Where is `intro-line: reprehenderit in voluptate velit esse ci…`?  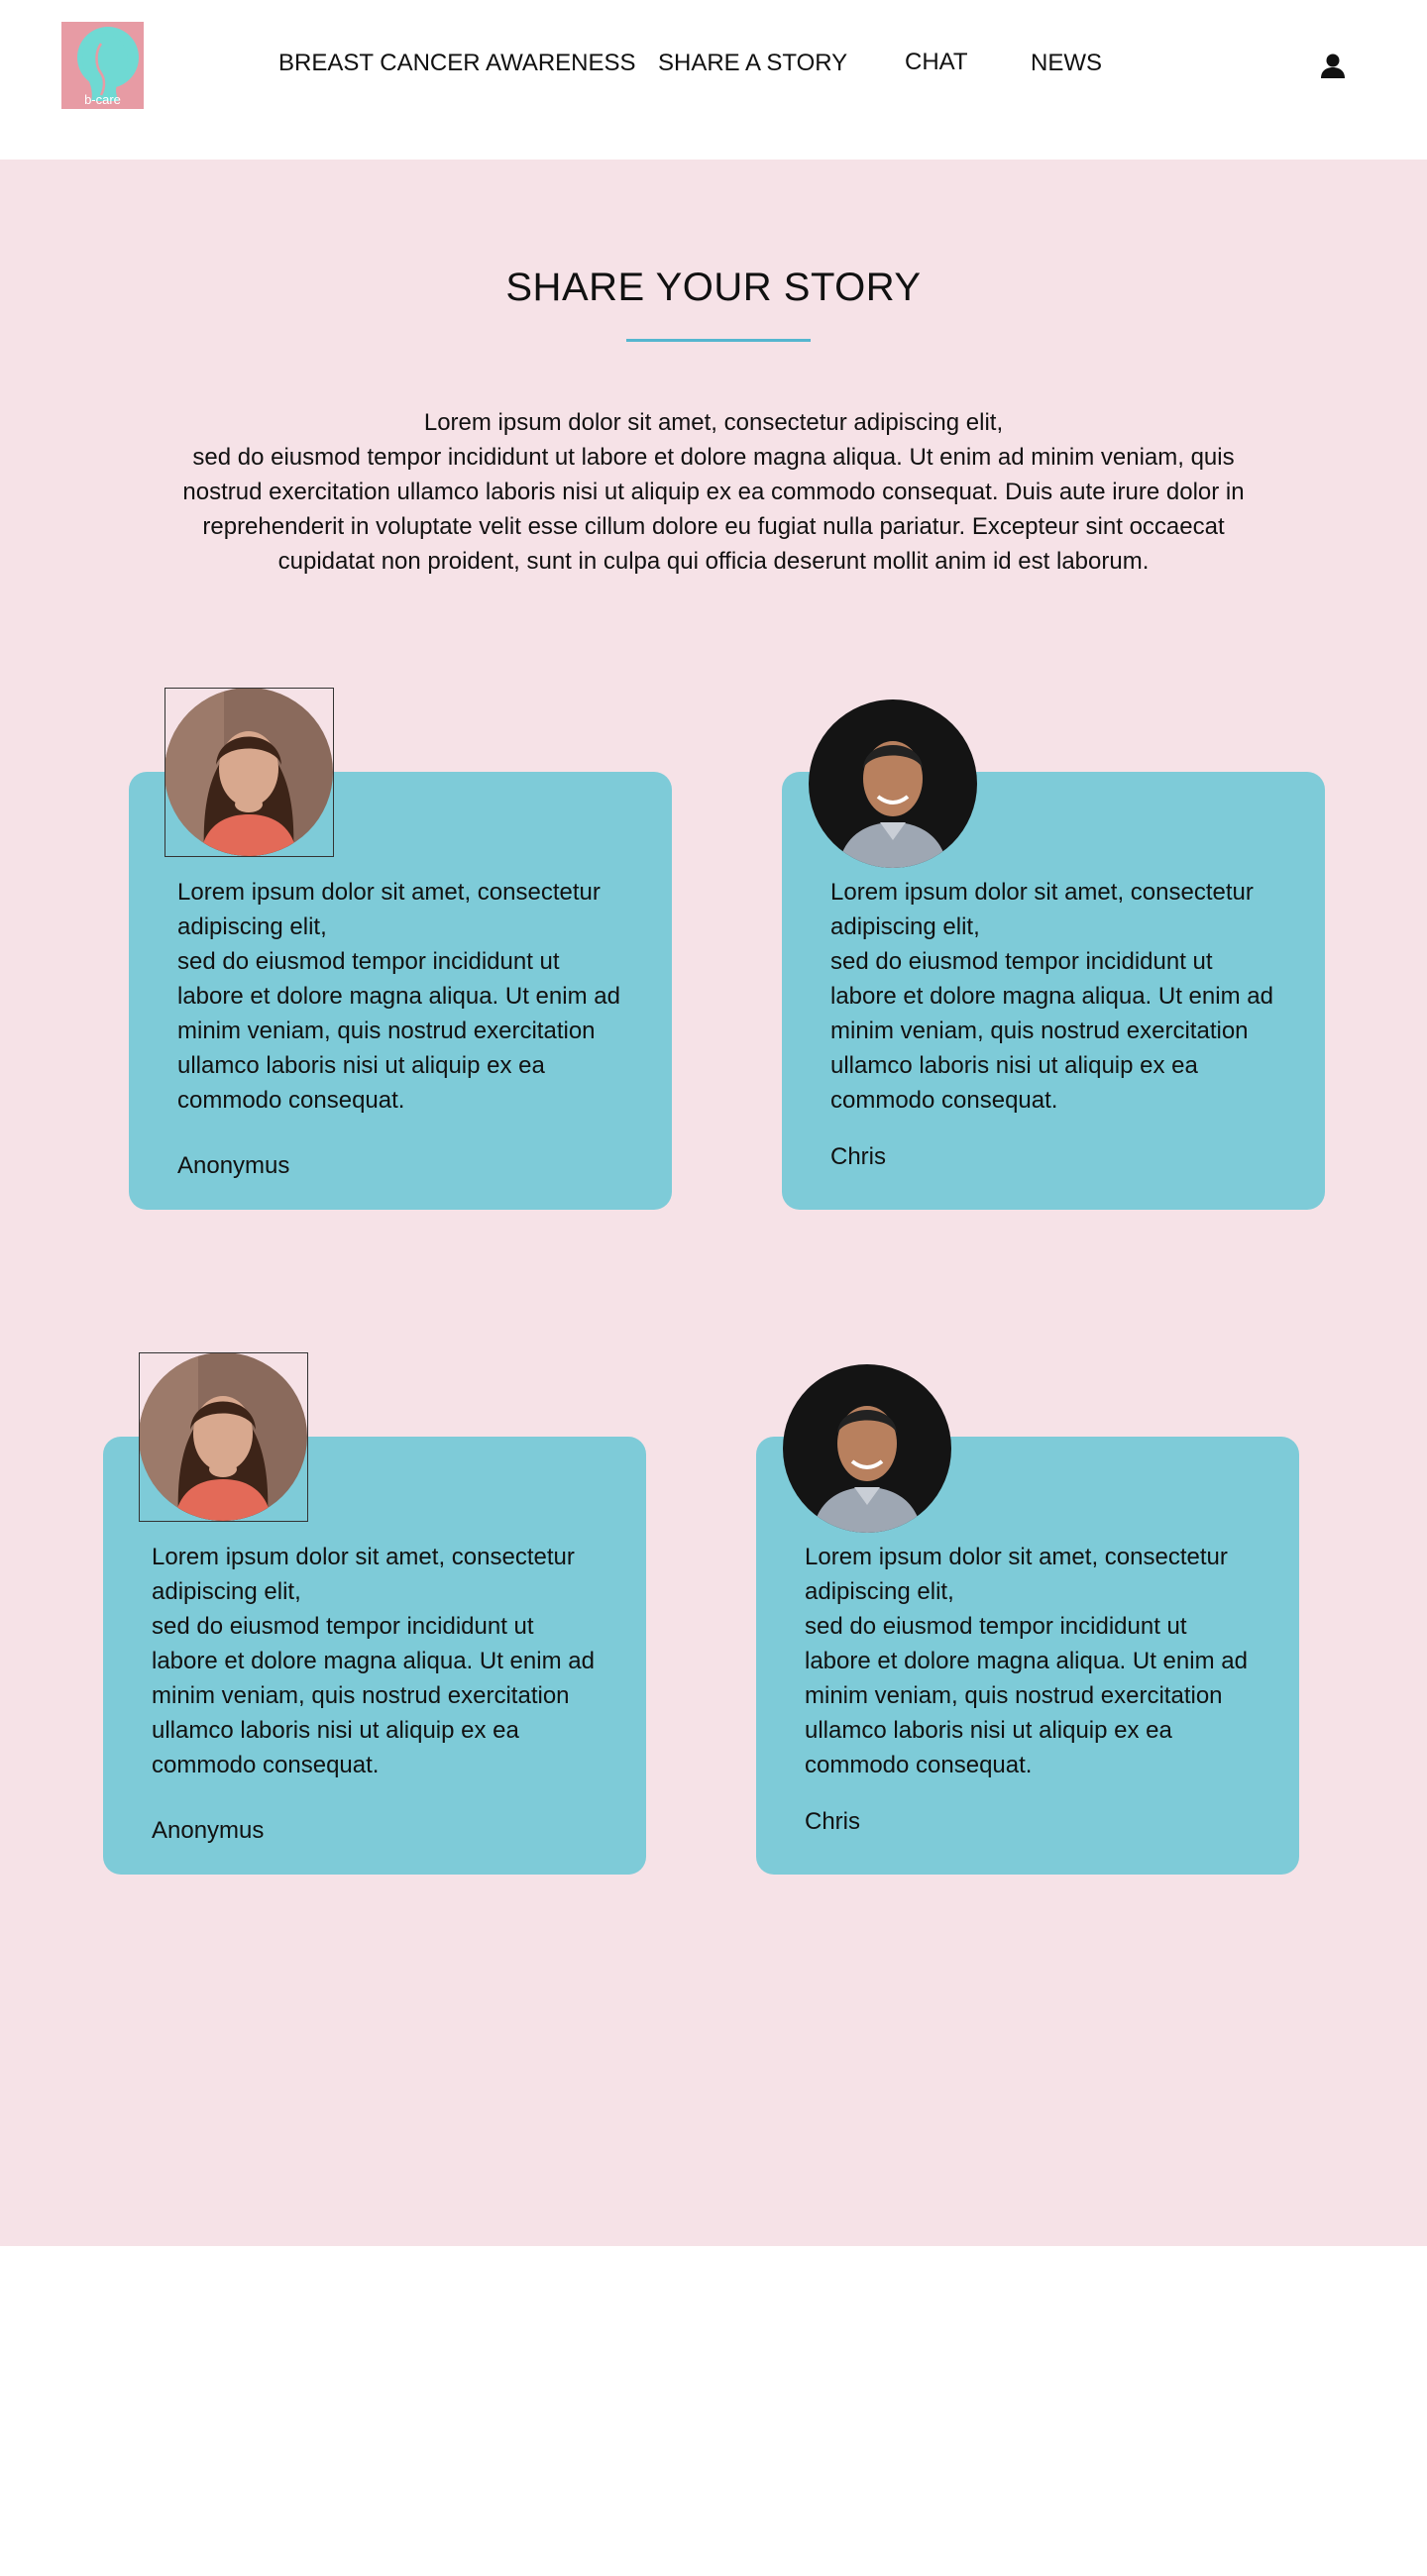
intro-line: reprehenderit in voluptate velit esse ci… is located at coordinates (713, 526).